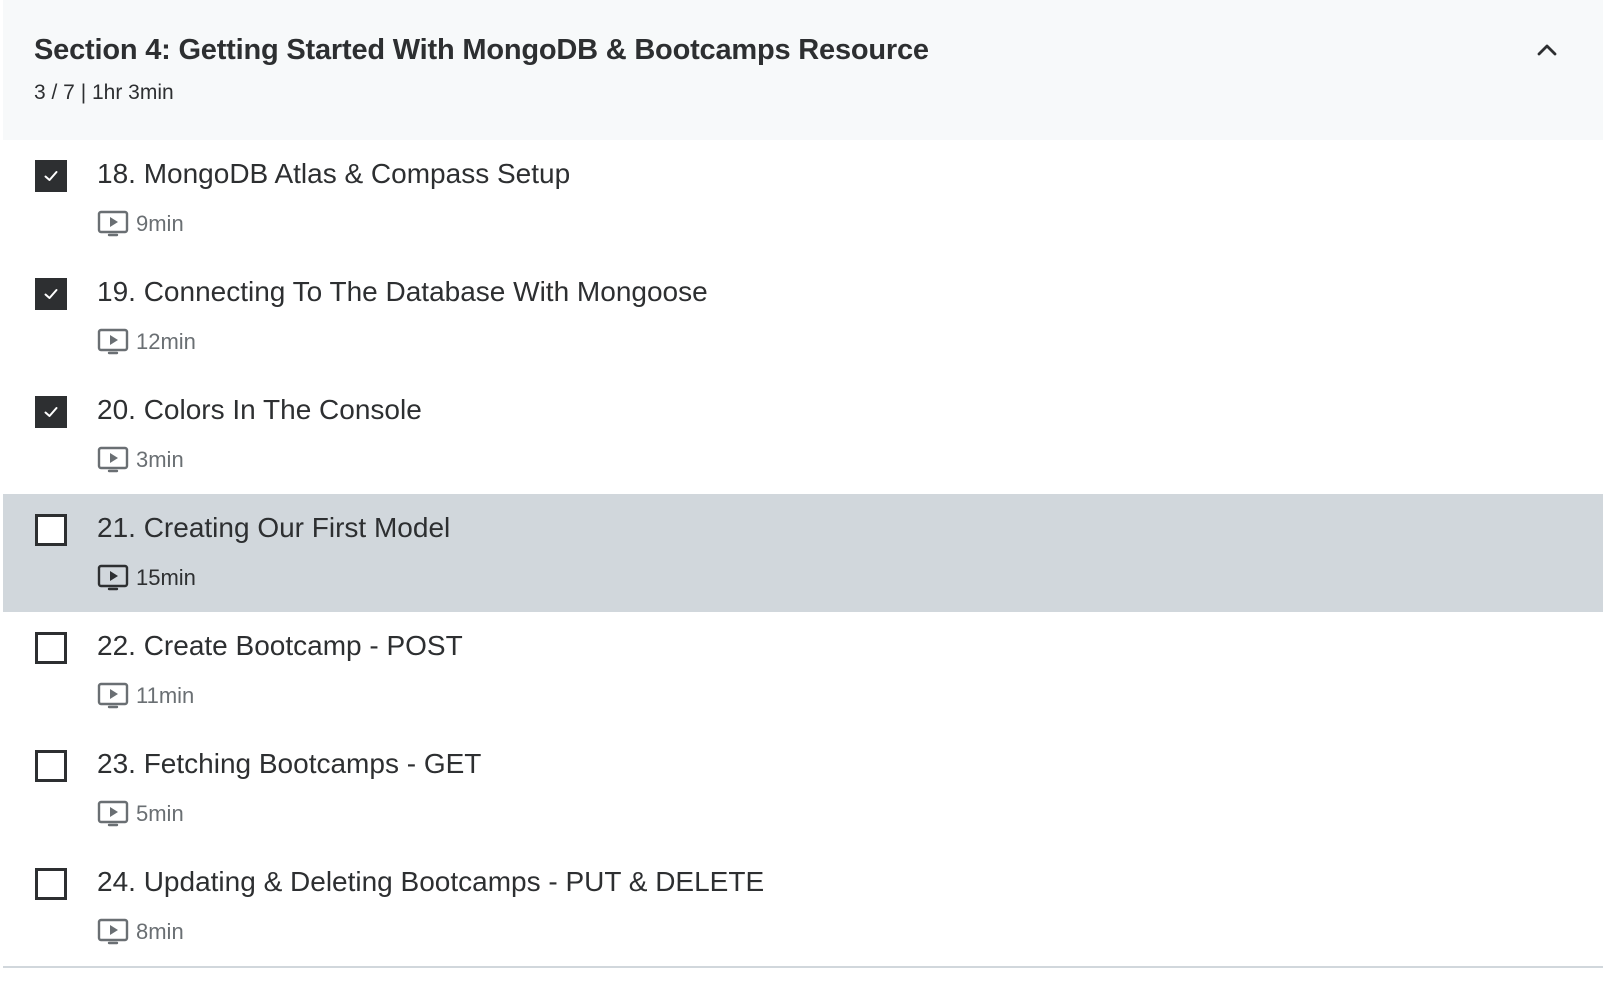 The image size is (1606, 996). I want to click on lesson-duration: 12min, so click(166, 341).